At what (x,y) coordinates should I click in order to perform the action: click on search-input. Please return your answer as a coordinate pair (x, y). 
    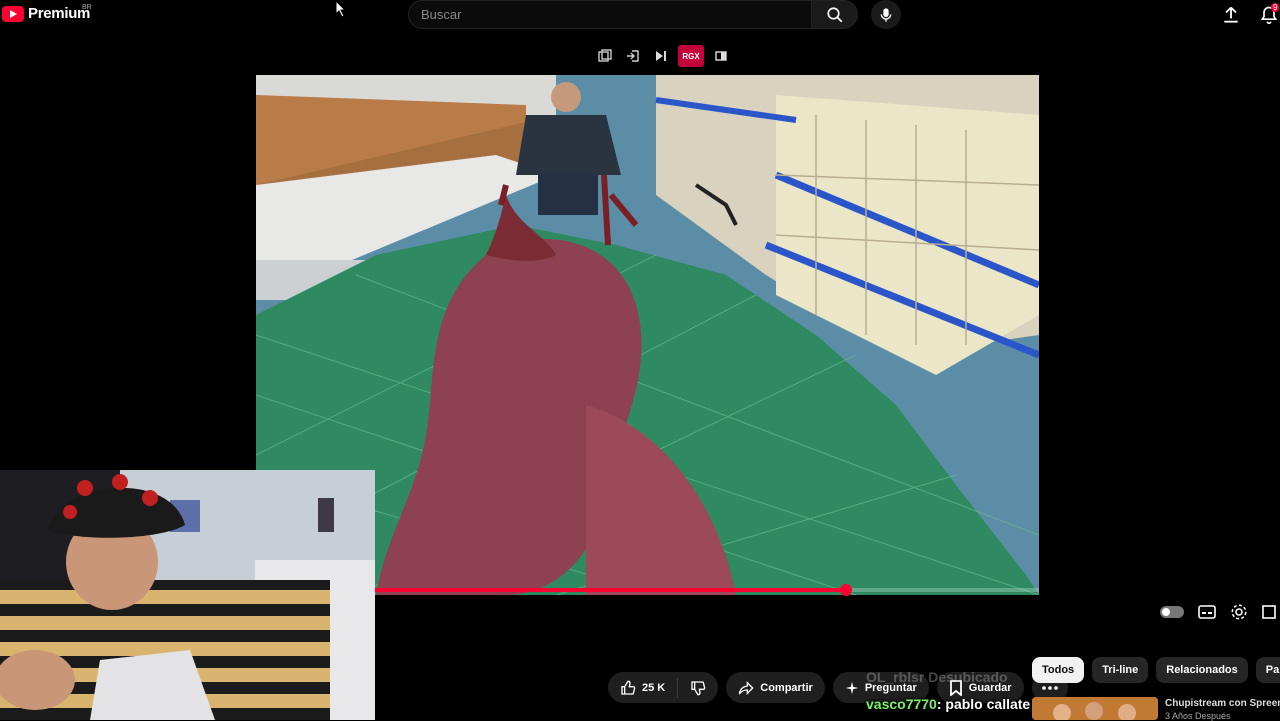
    Looking at the image, I should click on (610, 14).